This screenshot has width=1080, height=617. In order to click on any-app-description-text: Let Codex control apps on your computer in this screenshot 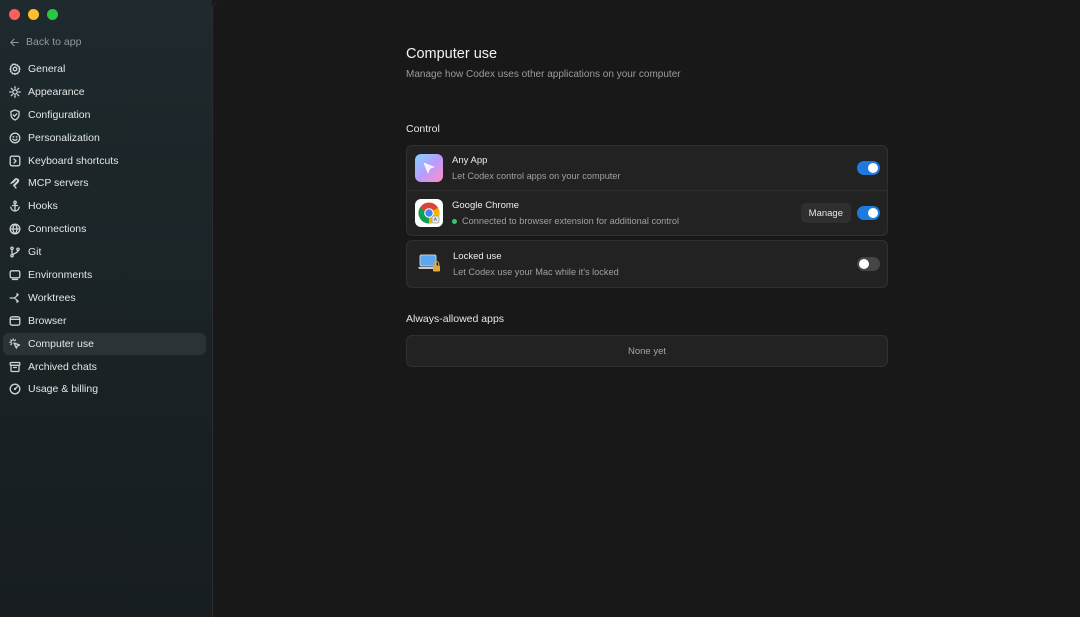, I will do `click(536, 176)`.